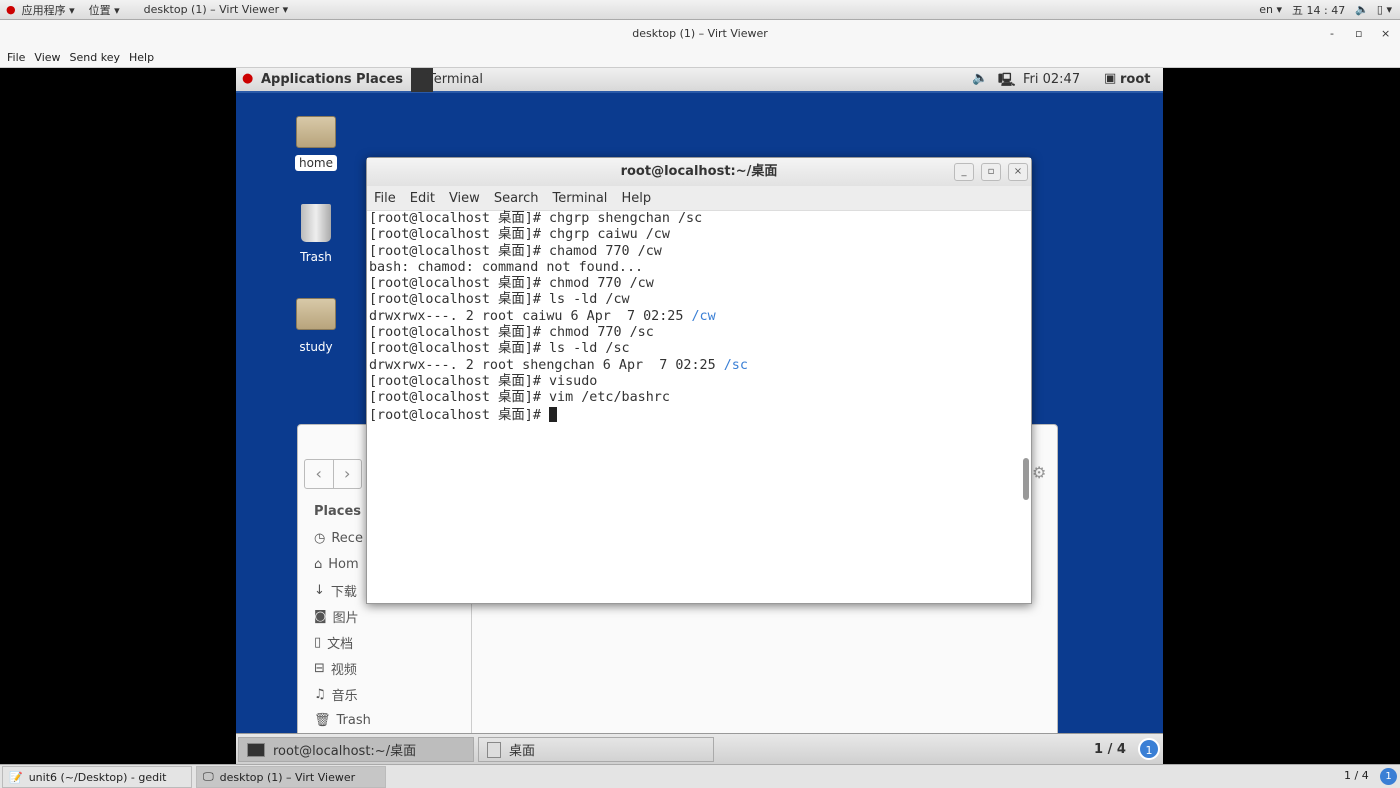  I want to click on scrollbar, so click(1026, 479).